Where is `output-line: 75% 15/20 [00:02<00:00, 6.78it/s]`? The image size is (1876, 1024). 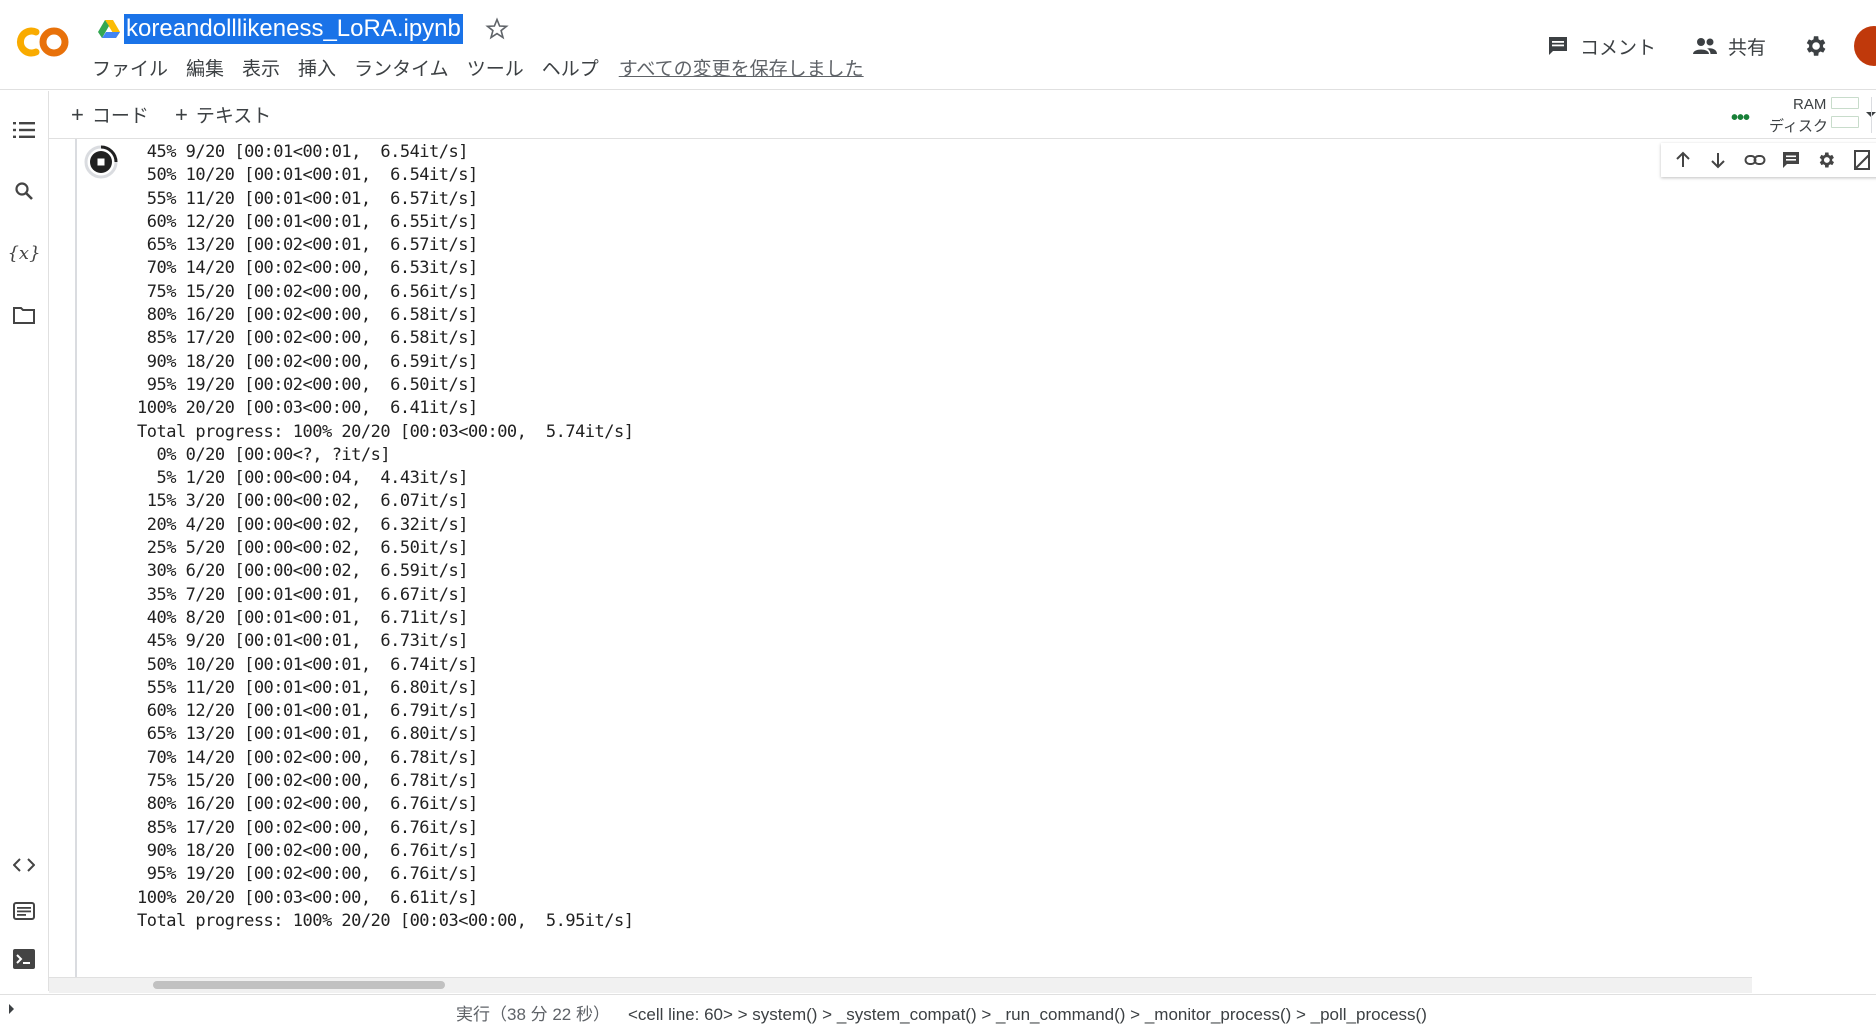
output-line: 75% 15/20 [00:02<00:00, 6.78it/s] is located at coordinates (308, 781).